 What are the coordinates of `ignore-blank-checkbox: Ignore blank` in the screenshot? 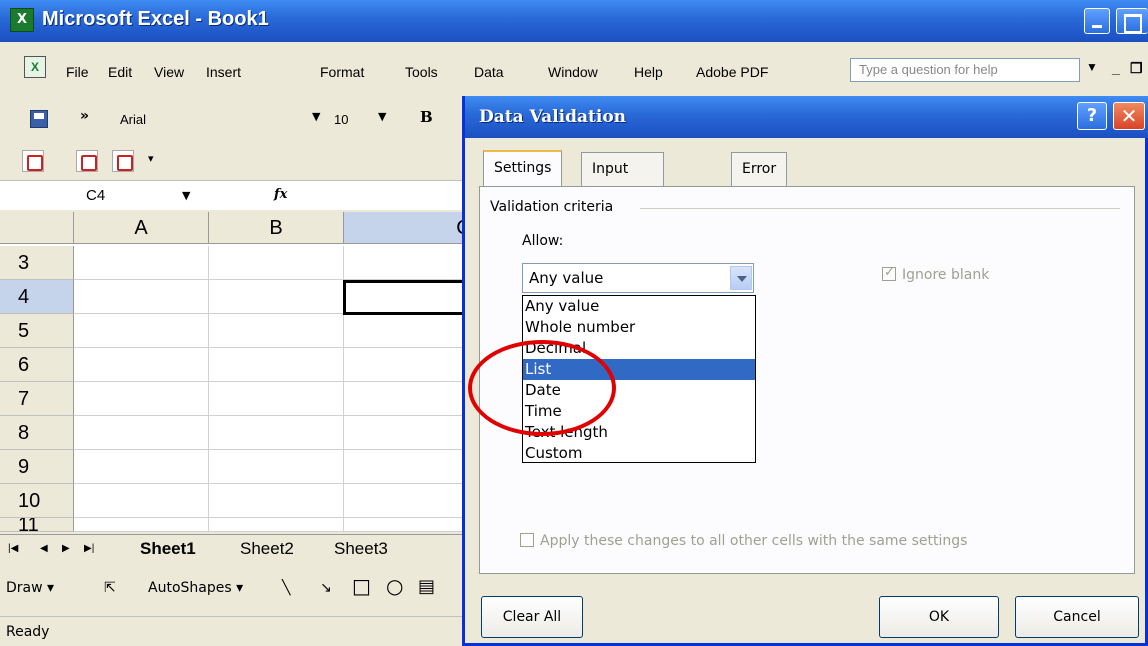 It's located at (935, 274).